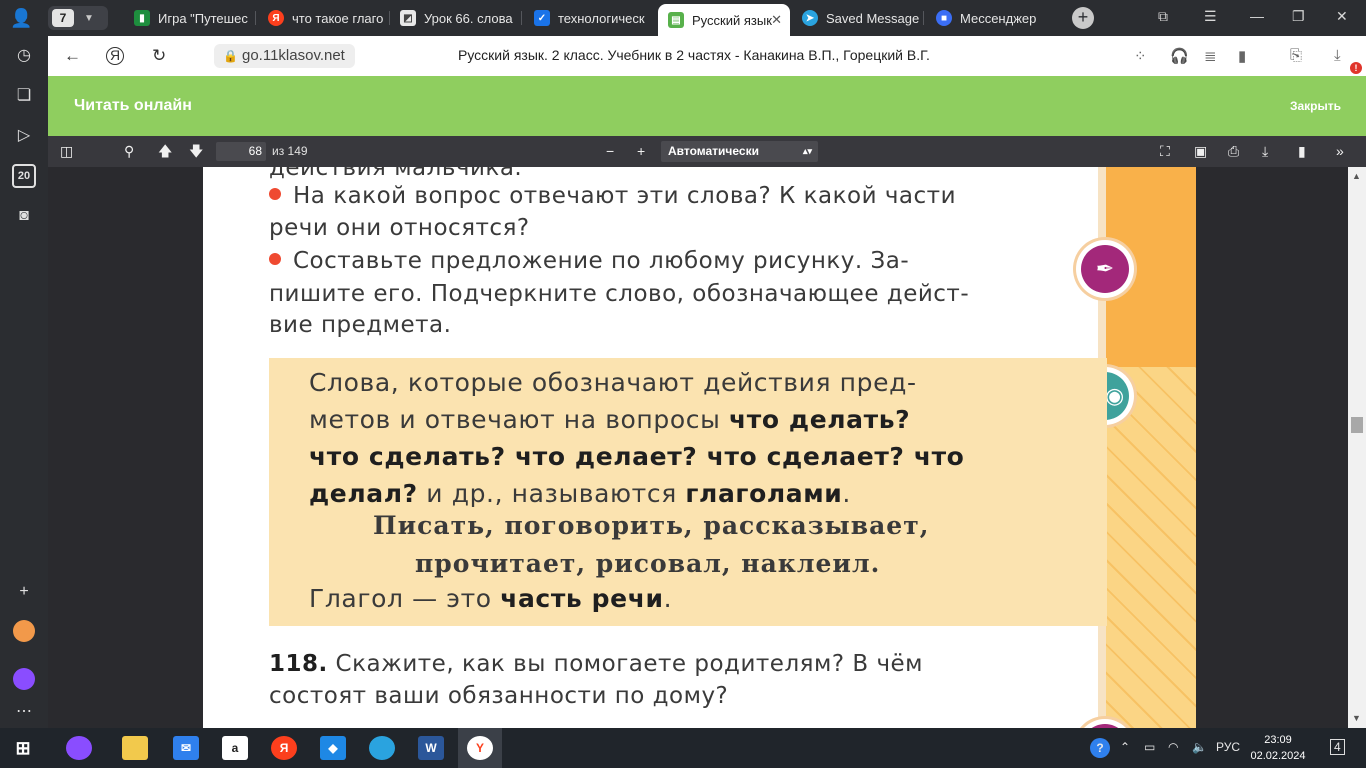 The image size is (1366, 768). I want to click on page-count: из 149, so click(290, 151).